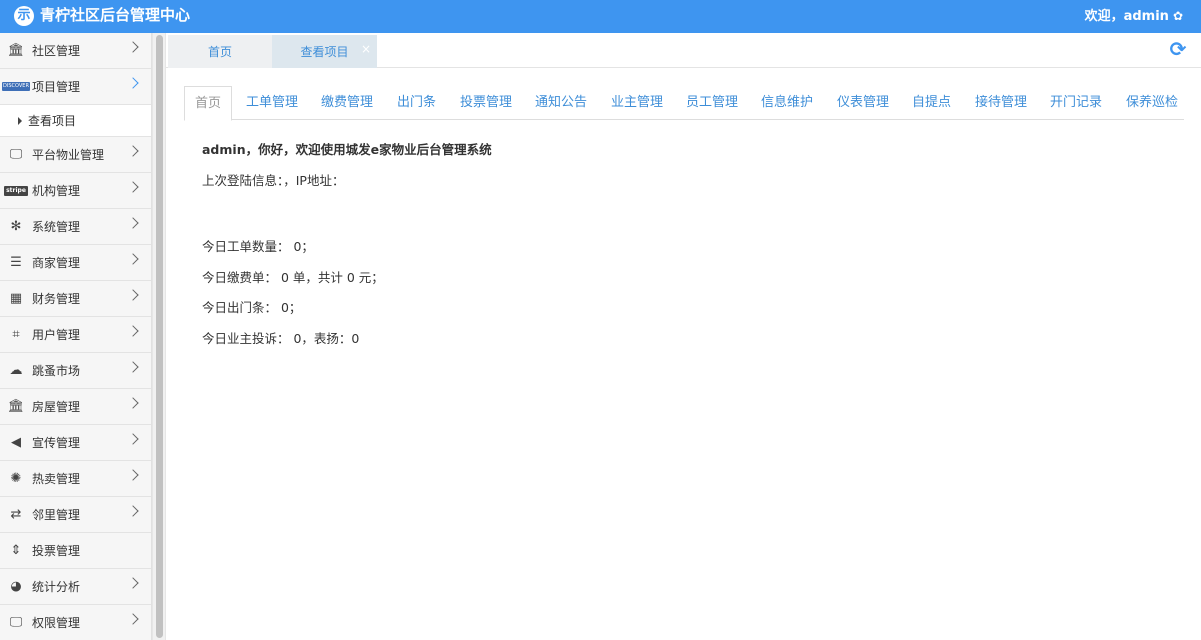 The width and height of the screenshot is (1201, 640). I want to click on top-header: 示 青柠社区后台管理中心 欢迎，admin ✿, so click(600, 16).